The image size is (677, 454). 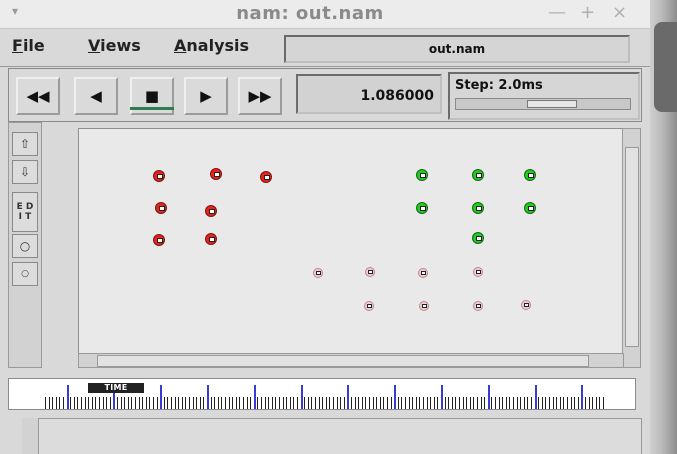 I want to click on play-button: ▶, so click(x=206, y=96).